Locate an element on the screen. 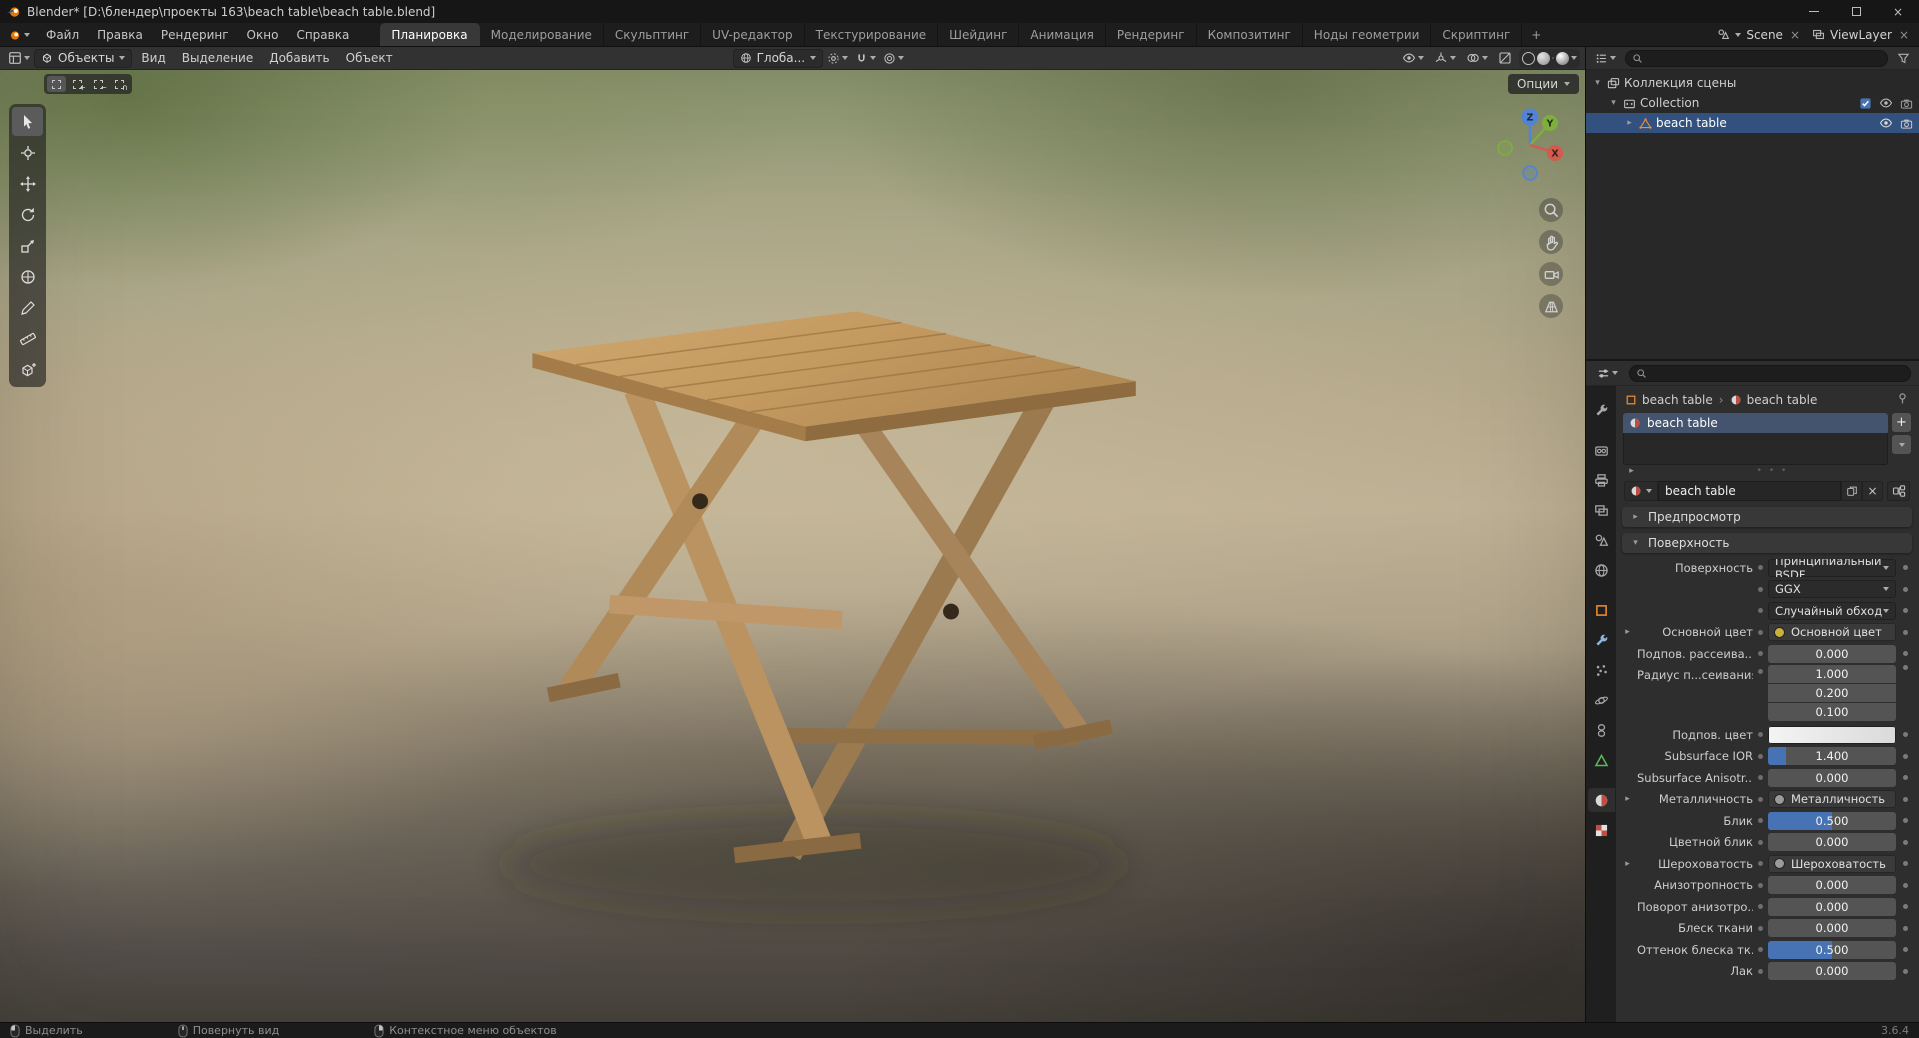  tool-annotate is located at coordinates (27, 307).